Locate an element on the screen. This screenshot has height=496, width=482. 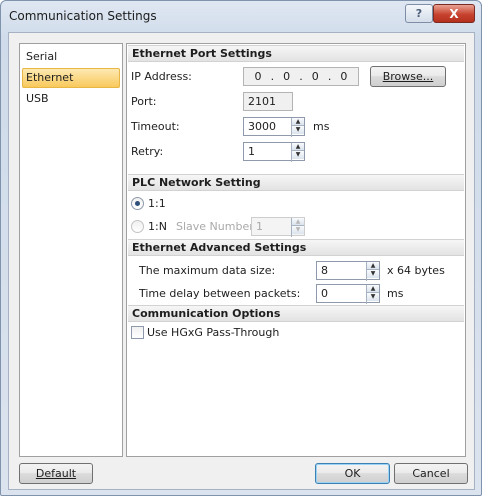
section-ethernet-port-settings: Ethernet Port Settings is located at coordinates (296, 53).